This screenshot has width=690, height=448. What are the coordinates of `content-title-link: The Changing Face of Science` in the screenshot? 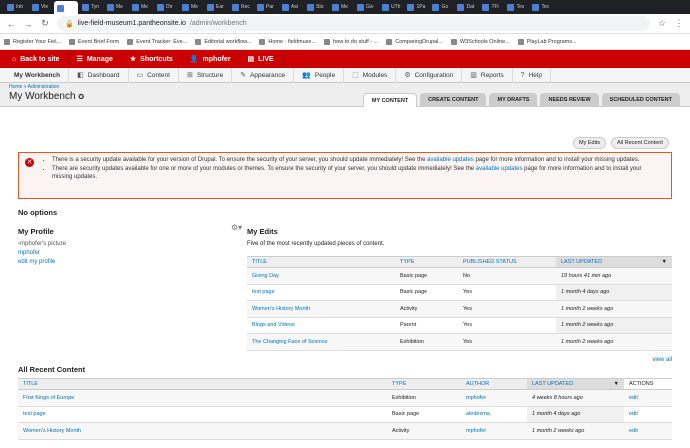 It's located at (321, 342).